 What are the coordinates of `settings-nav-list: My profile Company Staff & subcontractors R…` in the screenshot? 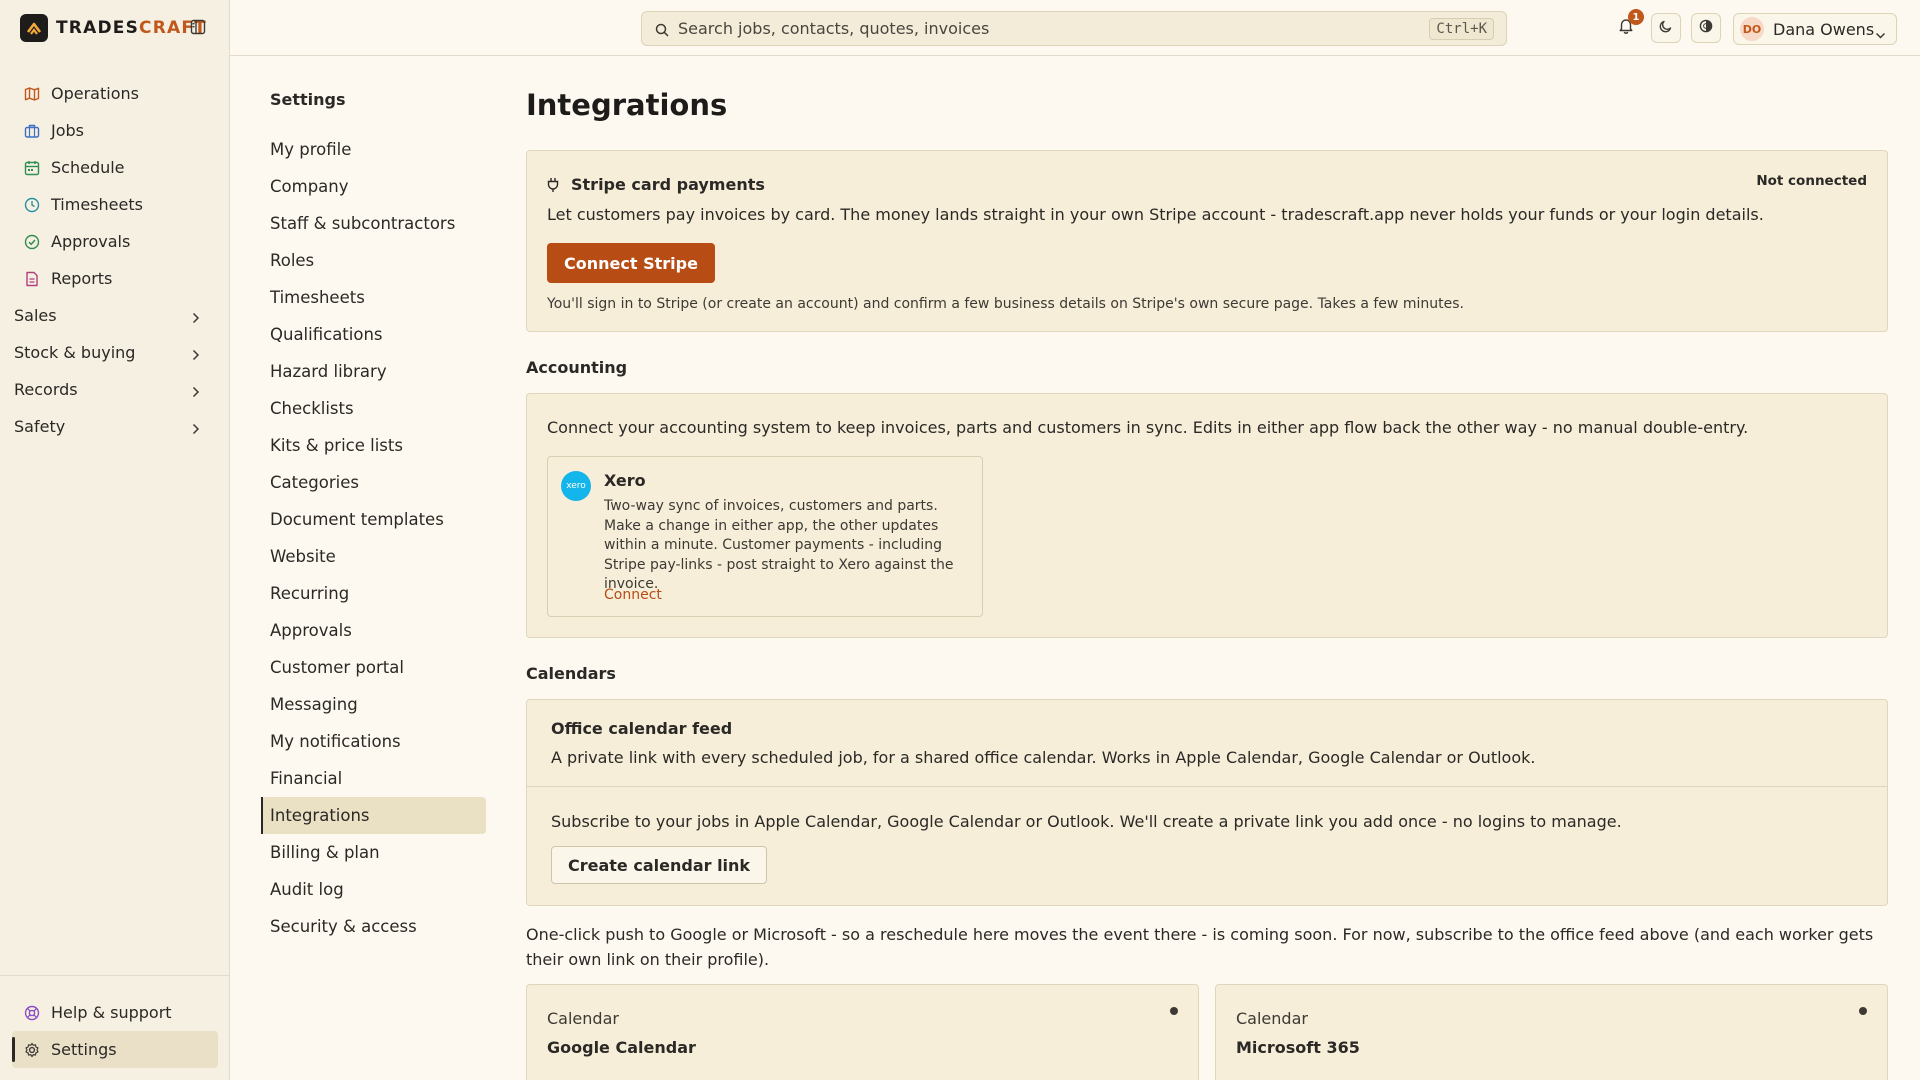 It's located at (373, 538).